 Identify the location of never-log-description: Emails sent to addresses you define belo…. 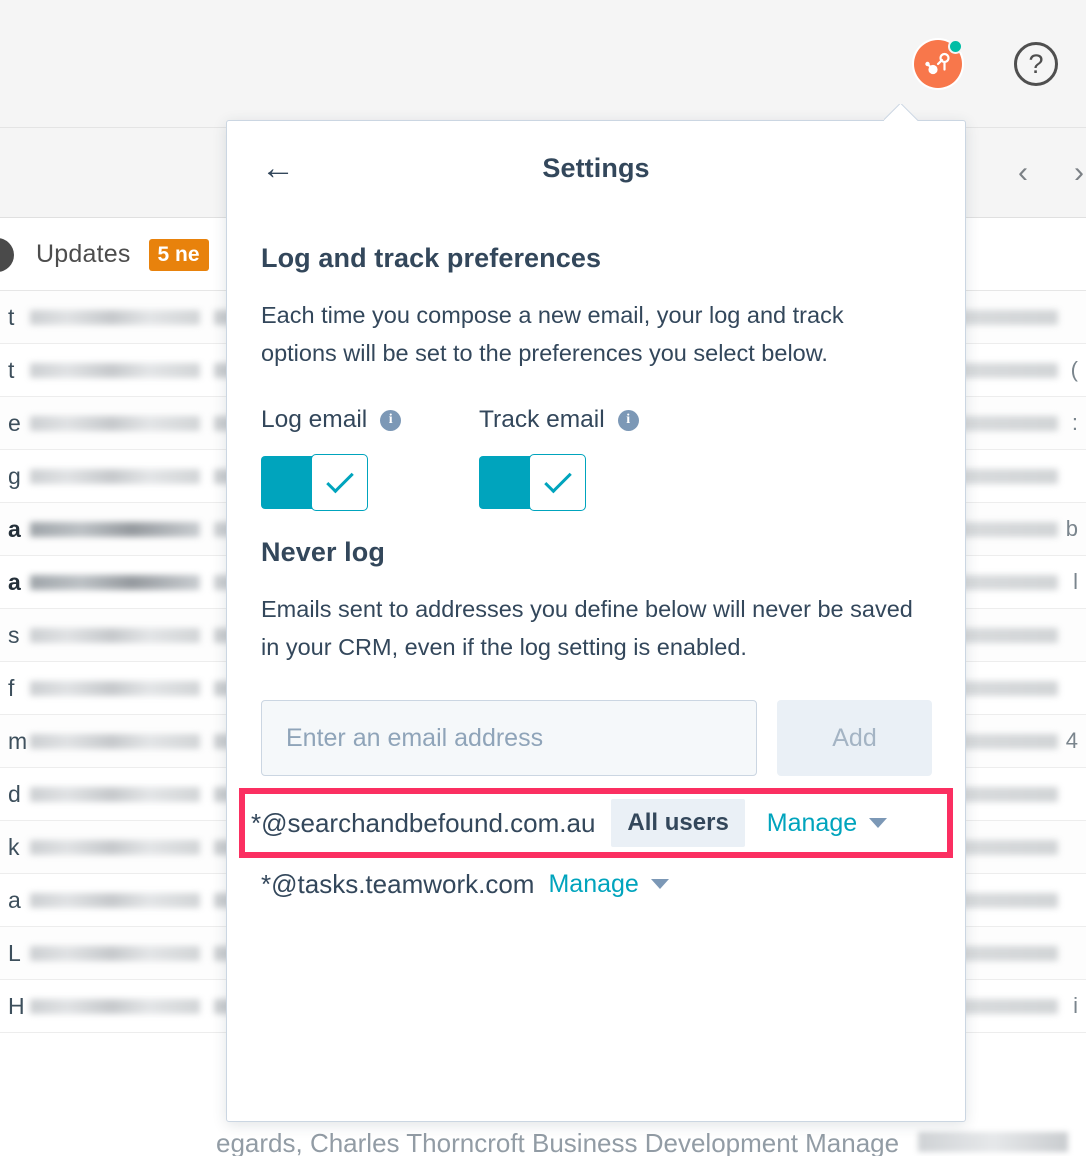
(587, 628).